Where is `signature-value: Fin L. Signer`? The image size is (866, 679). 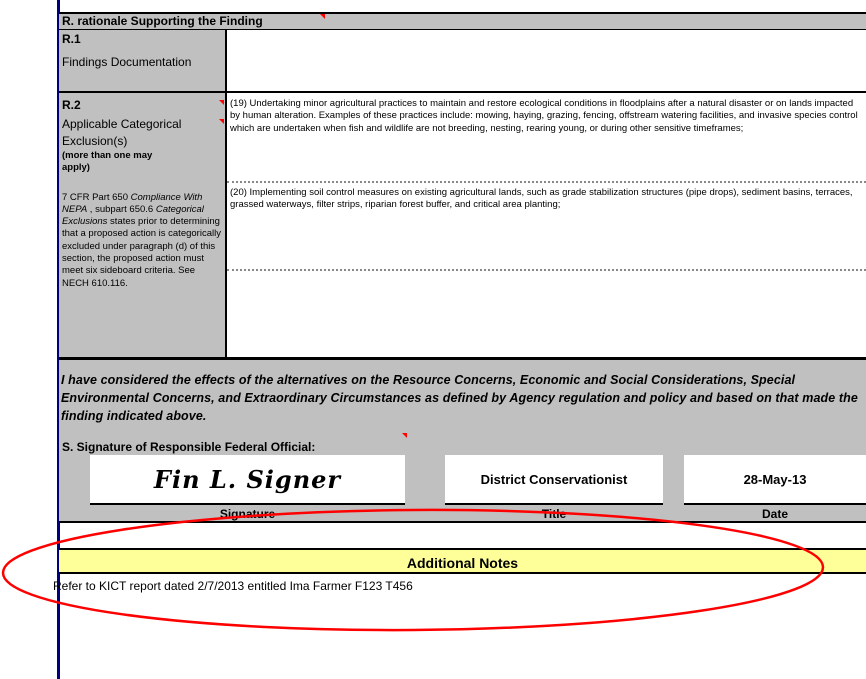 signature-value: Fin L. Signer is located at coordinates (247, 479).